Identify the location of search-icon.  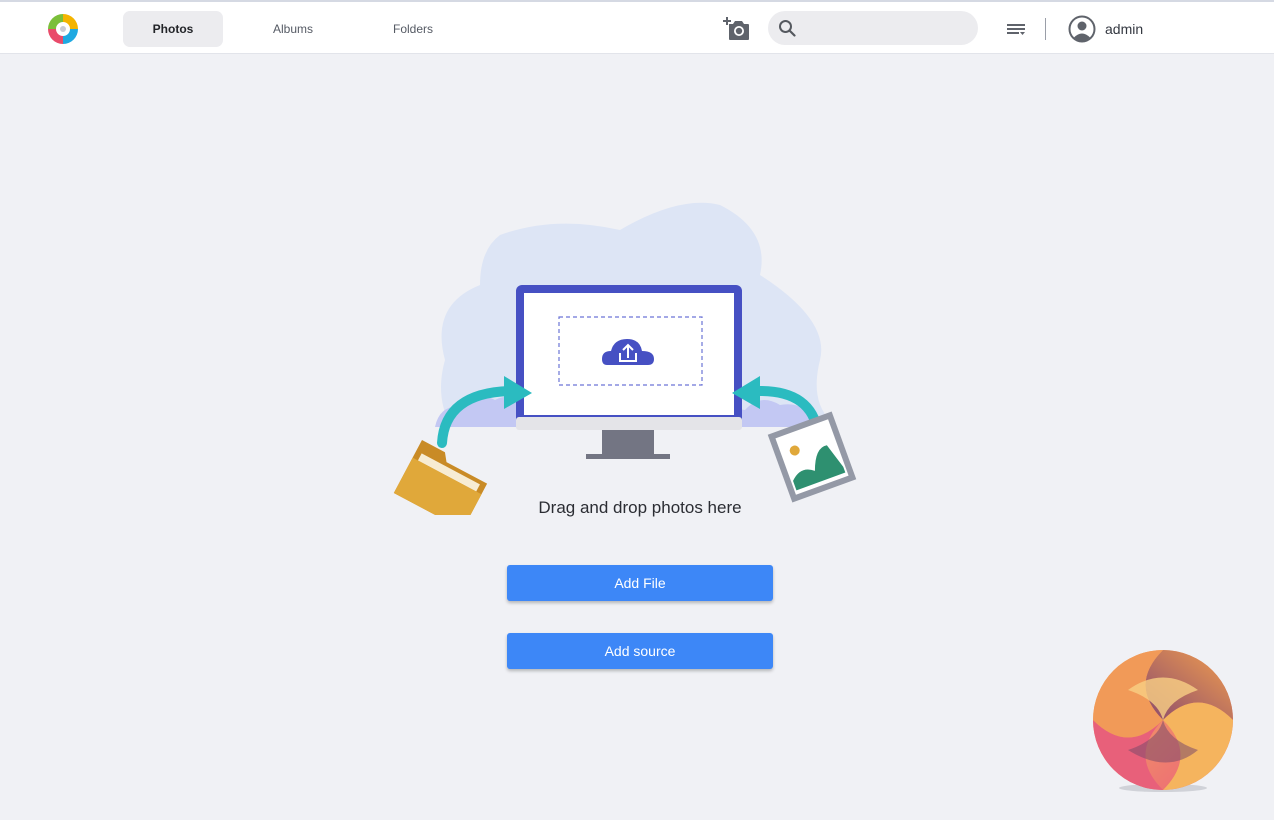
(787, 28).